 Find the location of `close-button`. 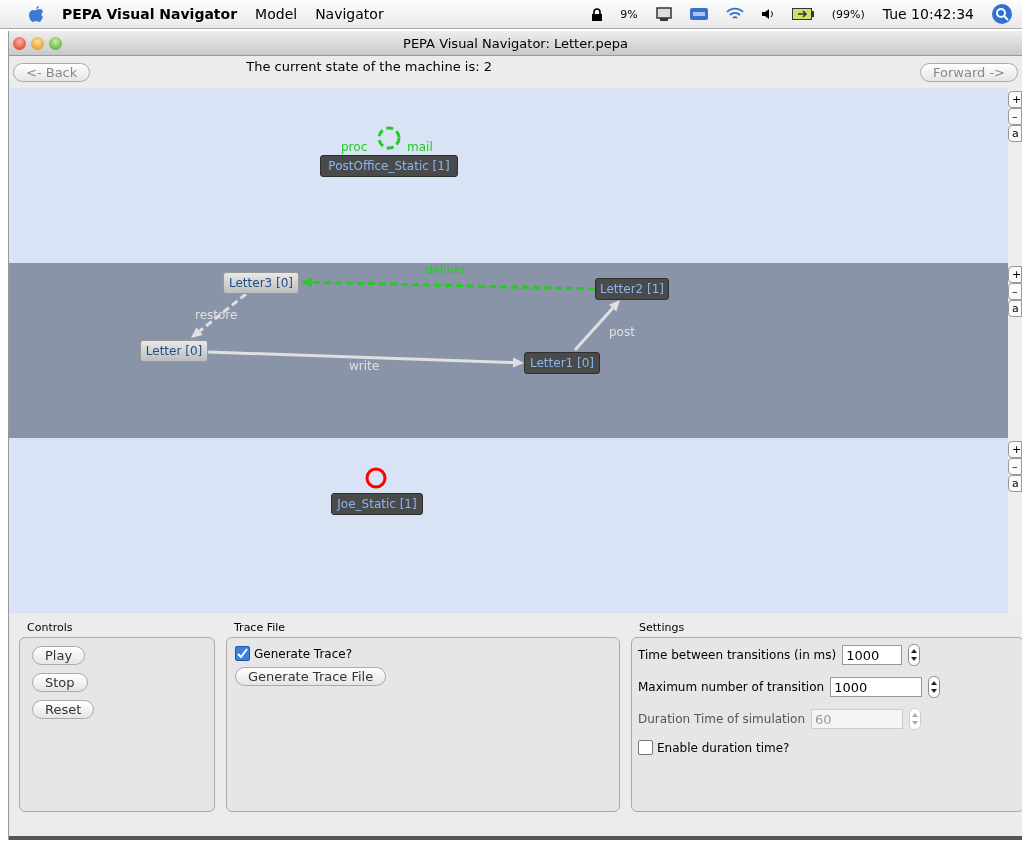

close-button is located at coordinates (19, 43).